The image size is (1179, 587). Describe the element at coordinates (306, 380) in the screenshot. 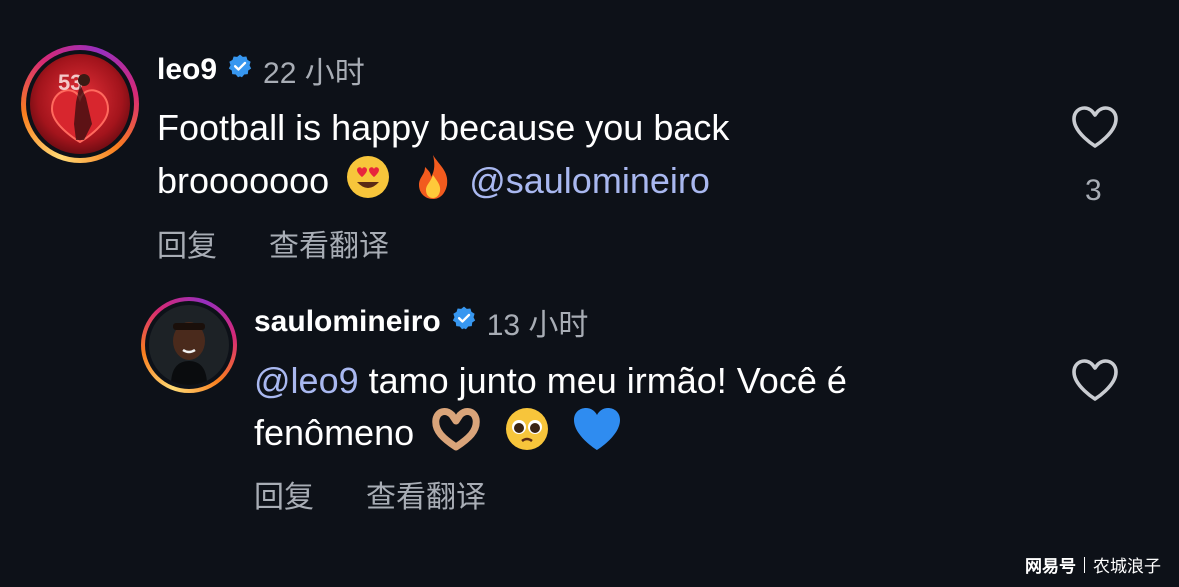

I see `mention-link: @leo9` at that location.